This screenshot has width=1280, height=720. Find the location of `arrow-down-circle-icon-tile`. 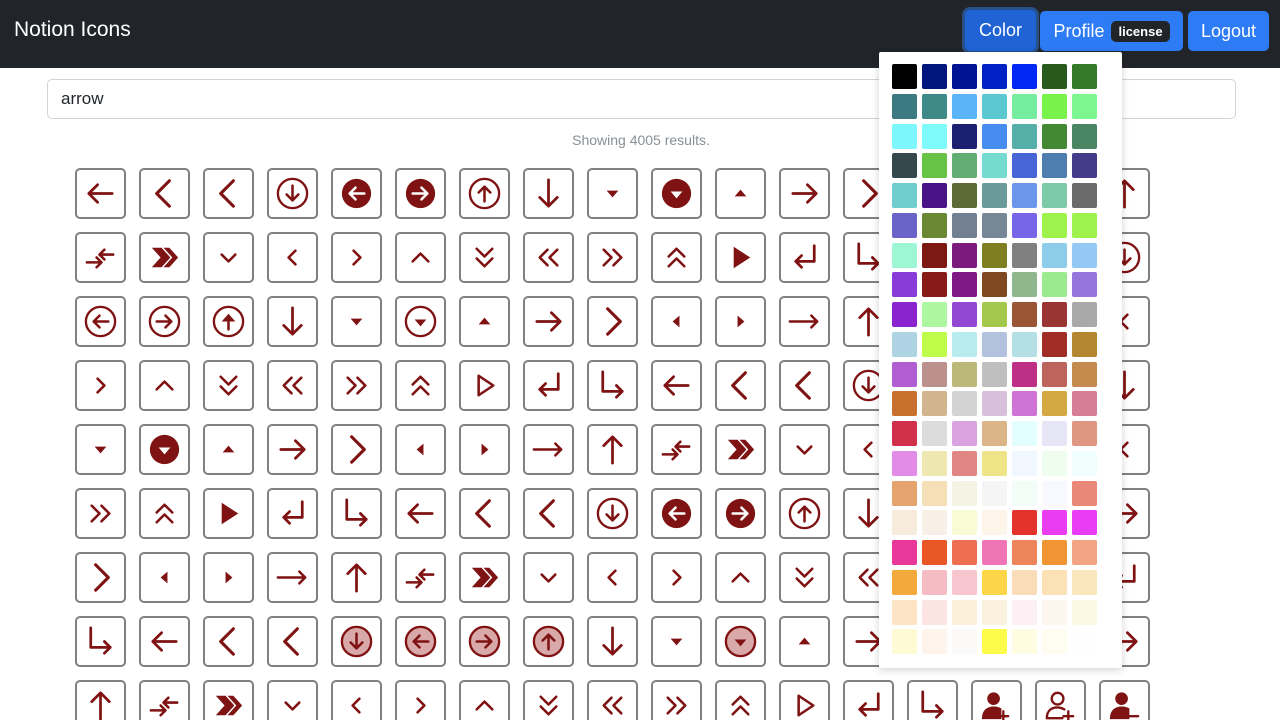

arrow-down-circle-icon-tile is located at coordinates (612, 513).